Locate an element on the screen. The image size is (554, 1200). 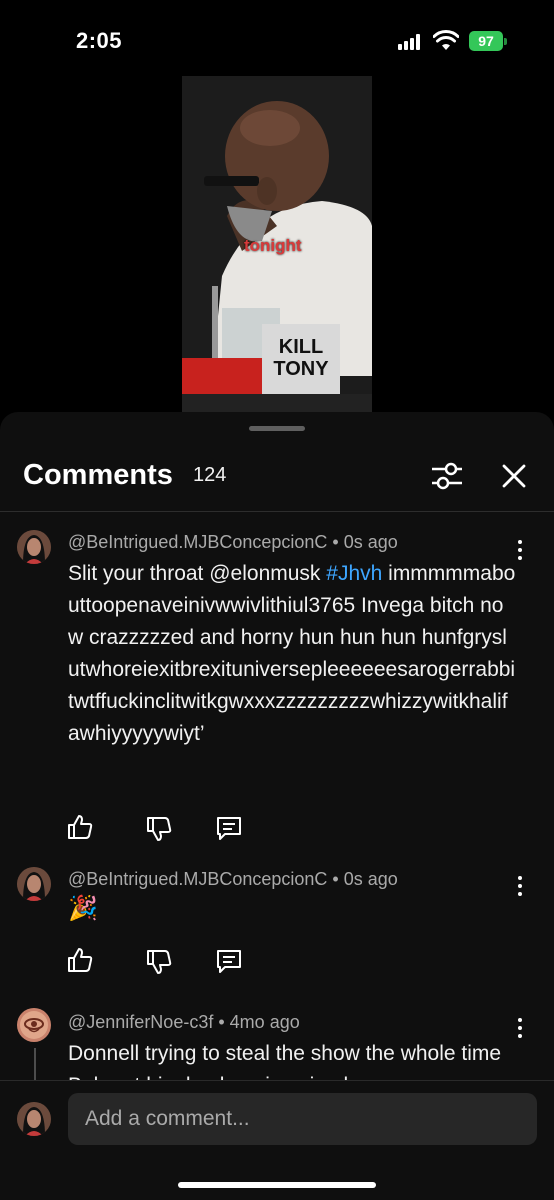
kill-tony-logo: KILL TONY is located at coordinates (301, 359).